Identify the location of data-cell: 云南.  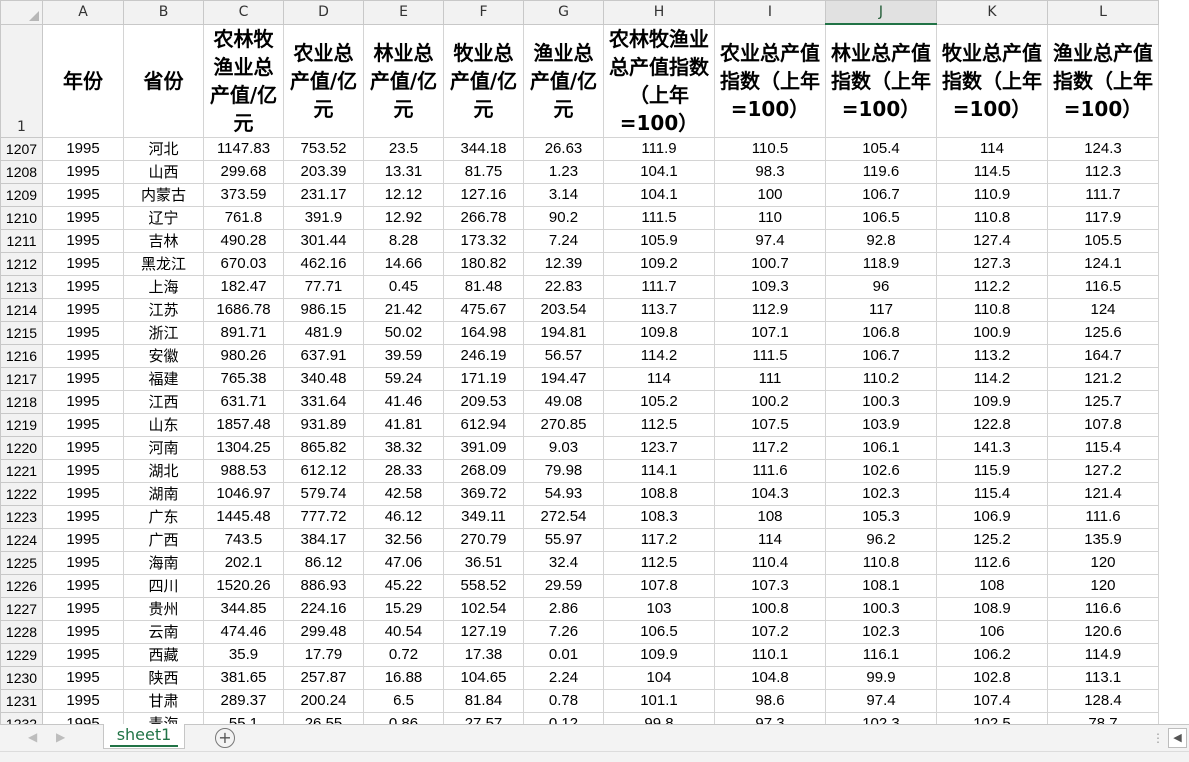
(163, 631).